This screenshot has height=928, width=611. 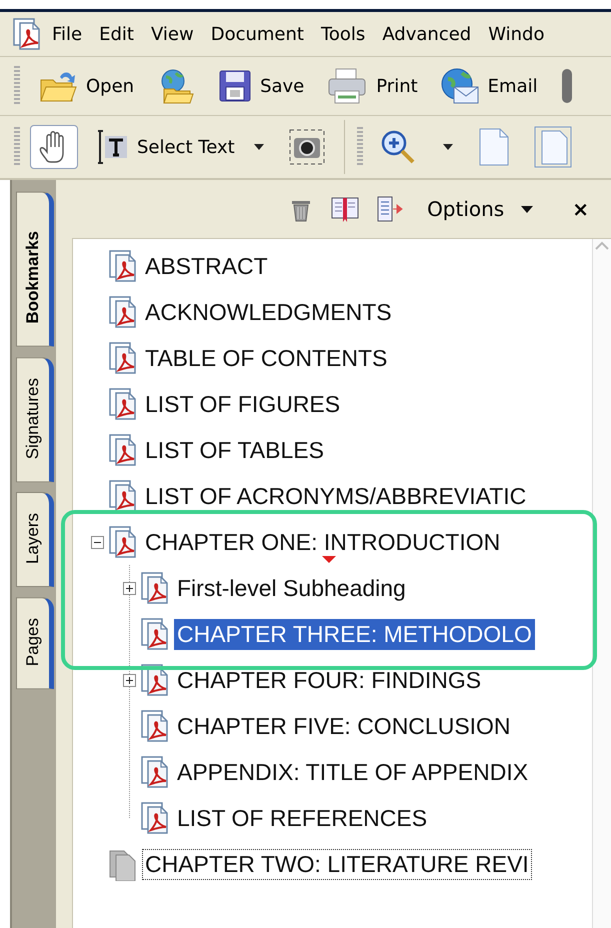 I want to click on toolbar-button: Email, so click(x=489, y=86).